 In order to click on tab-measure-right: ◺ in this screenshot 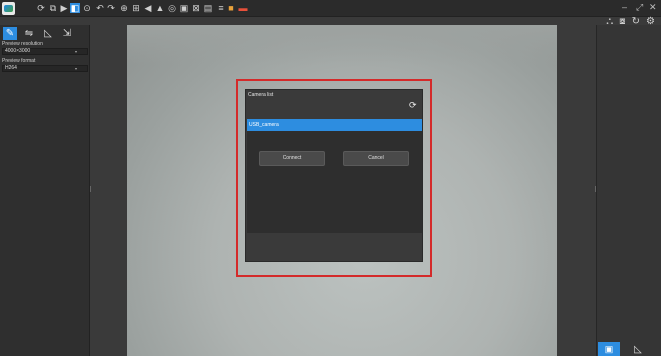, I will do `click(638, 349)`.